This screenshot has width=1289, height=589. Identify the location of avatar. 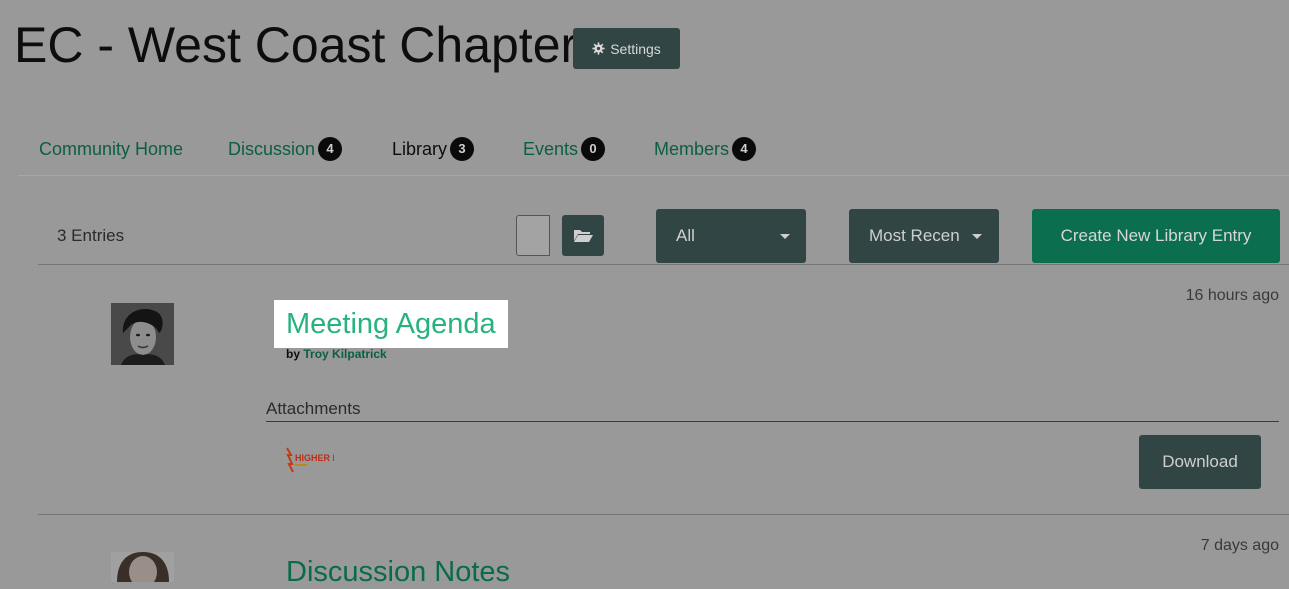
(142, 334).